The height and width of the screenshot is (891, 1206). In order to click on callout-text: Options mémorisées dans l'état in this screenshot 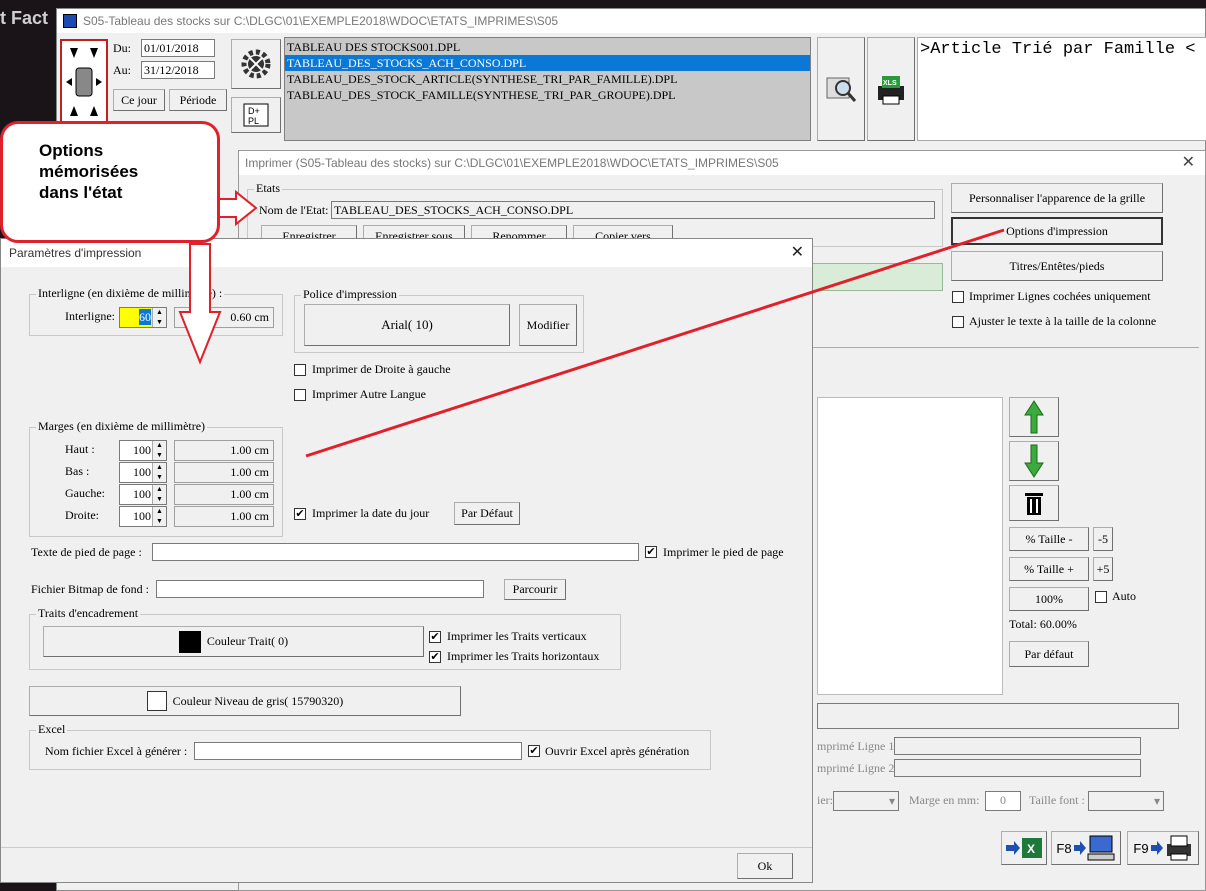, I will do `click(89, 171)`.